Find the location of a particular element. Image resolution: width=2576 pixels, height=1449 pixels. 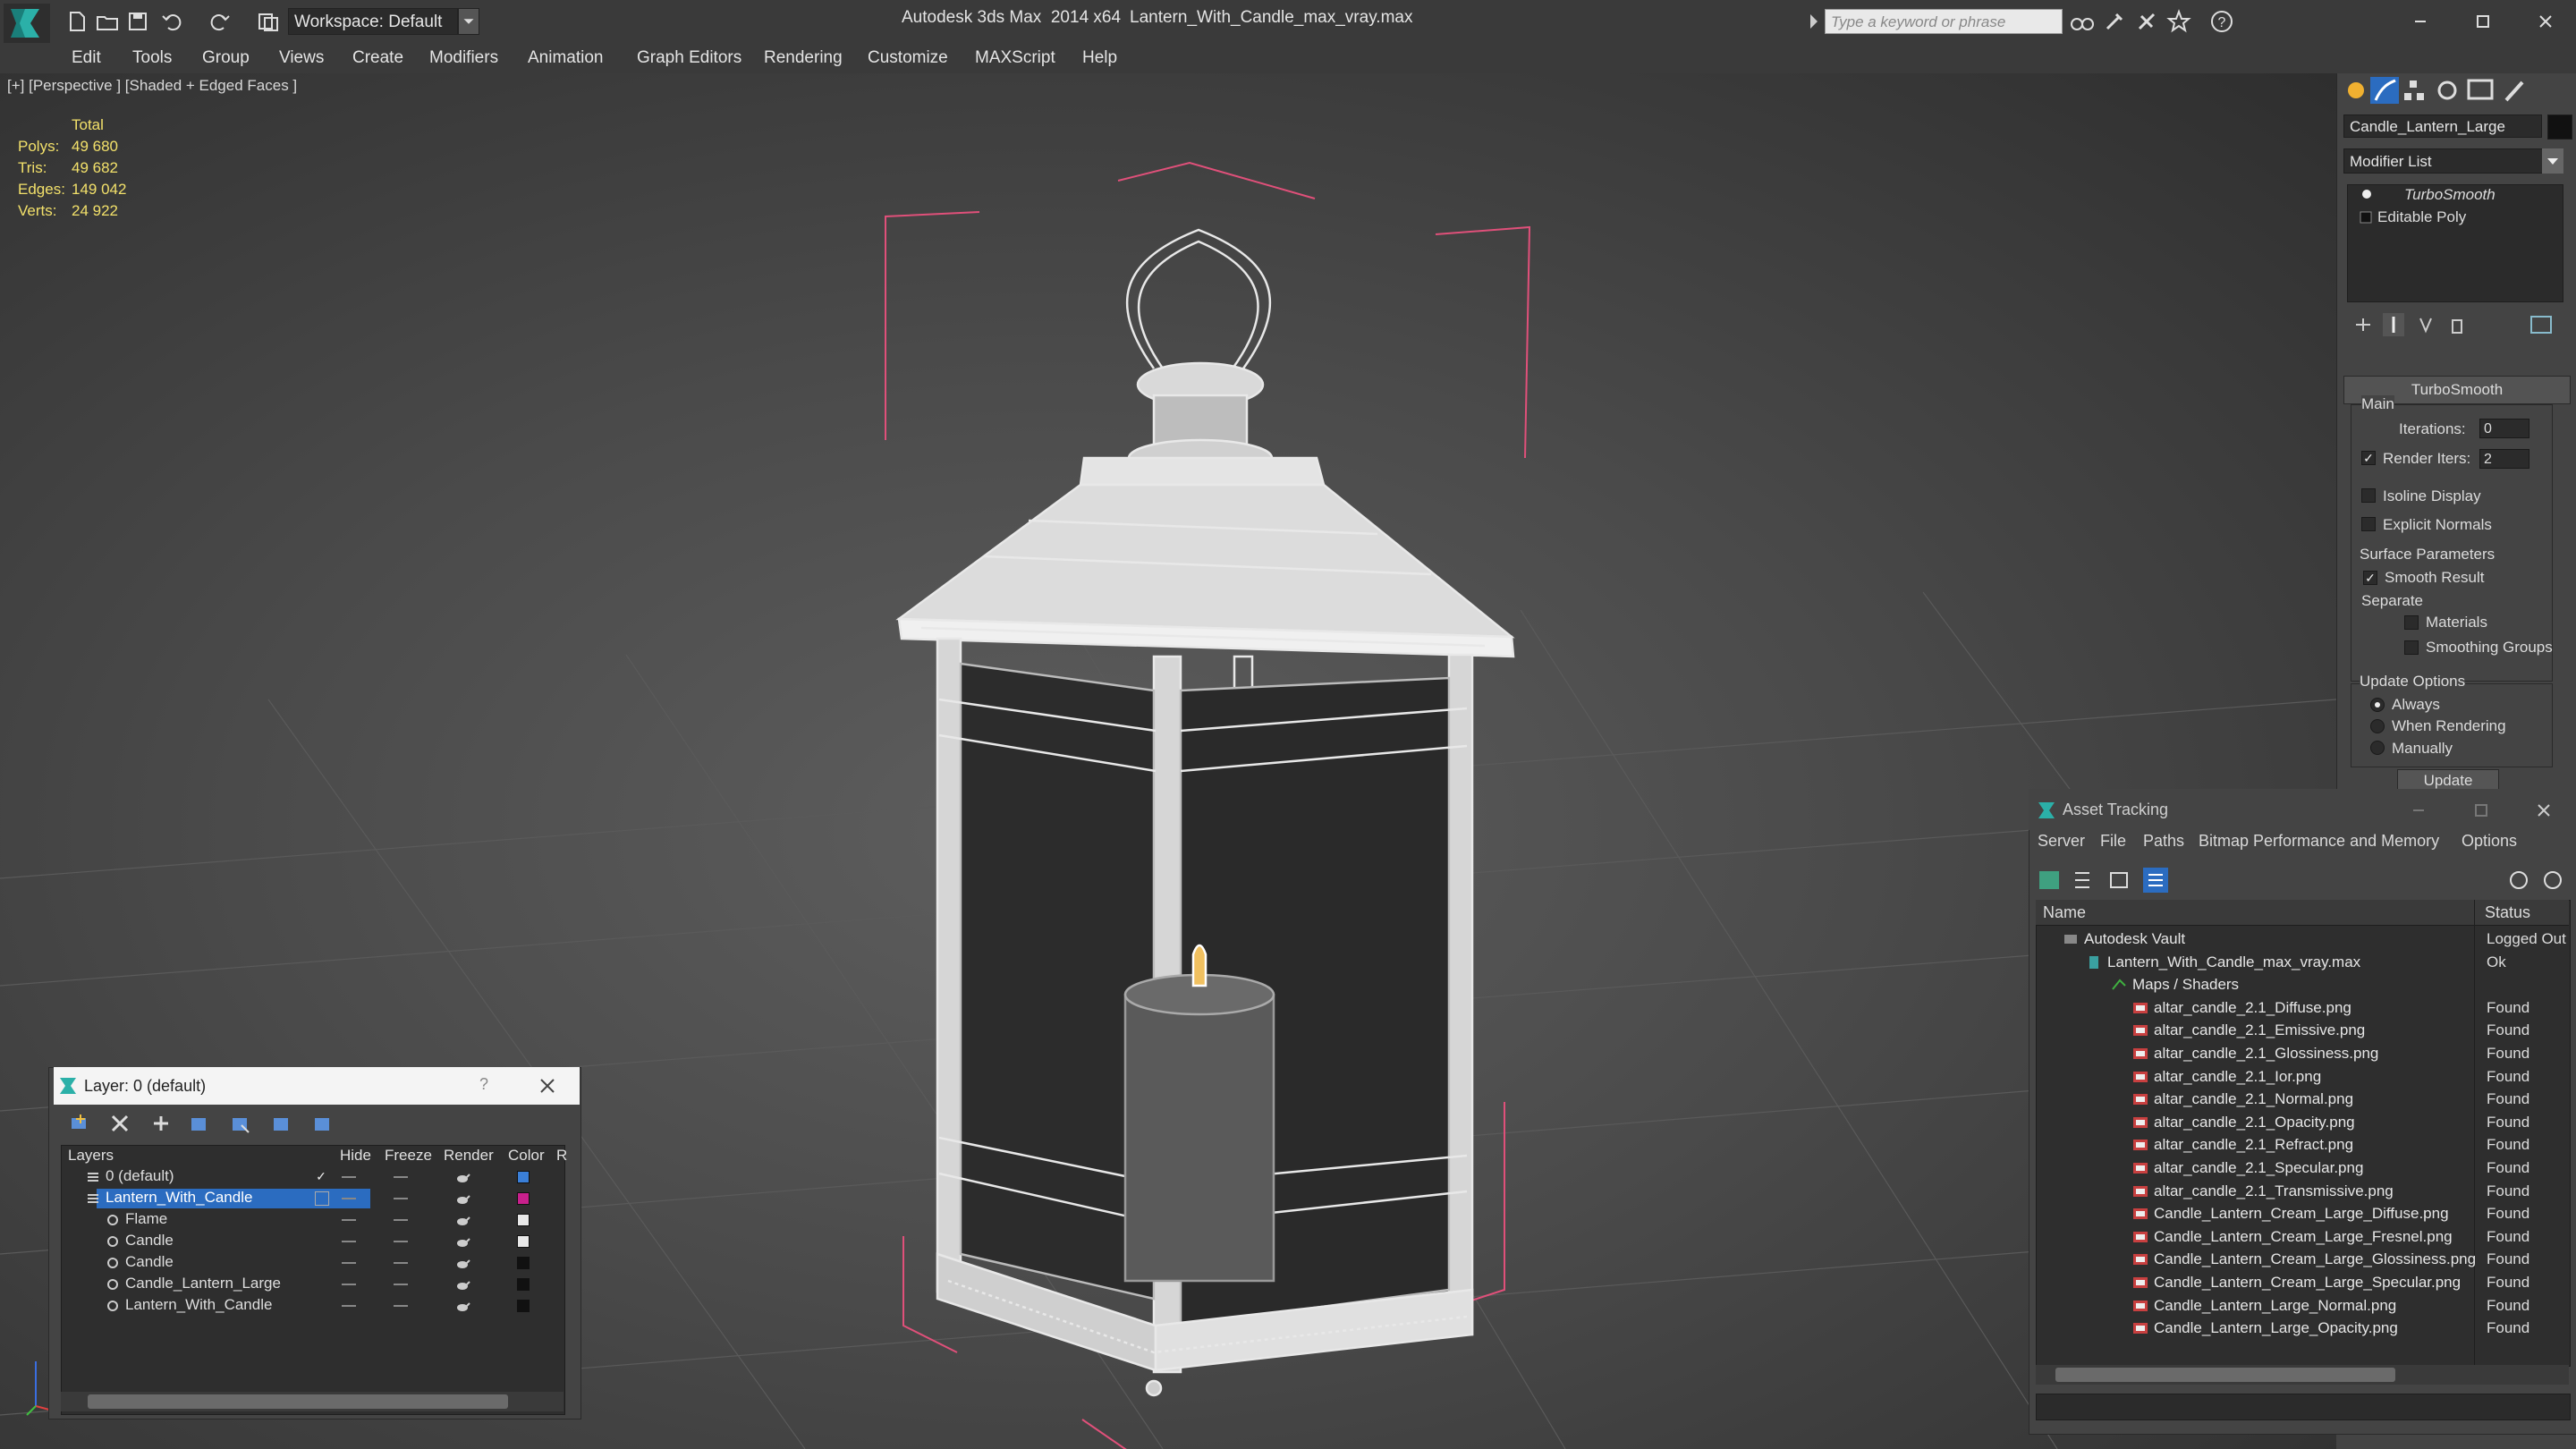

freeze-all-layers-icon is located at coordinates (322, 1124).